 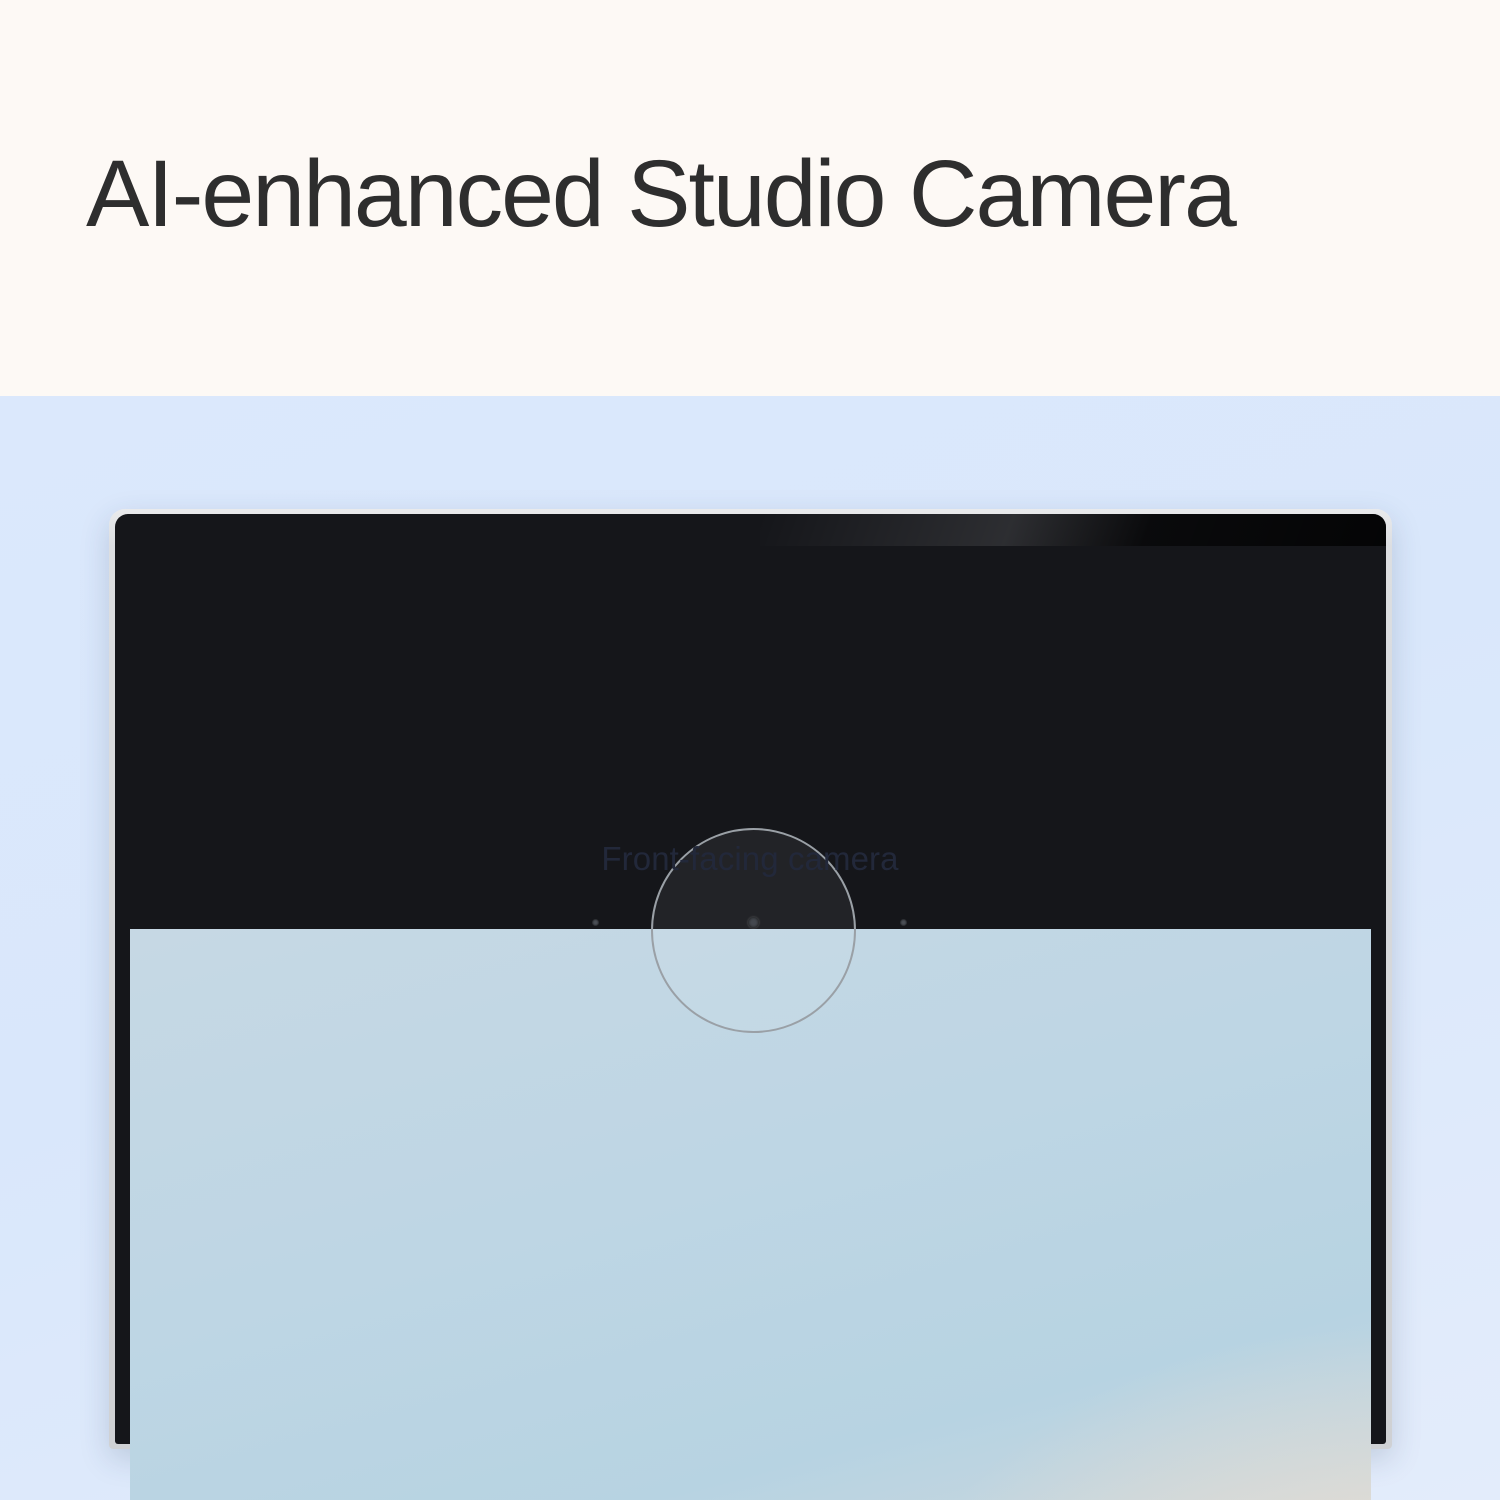 What do you see at coordinates (595, 922) in the screenshot?
I see `camera-sensor-left-icon` at bounding box center [595, 922].